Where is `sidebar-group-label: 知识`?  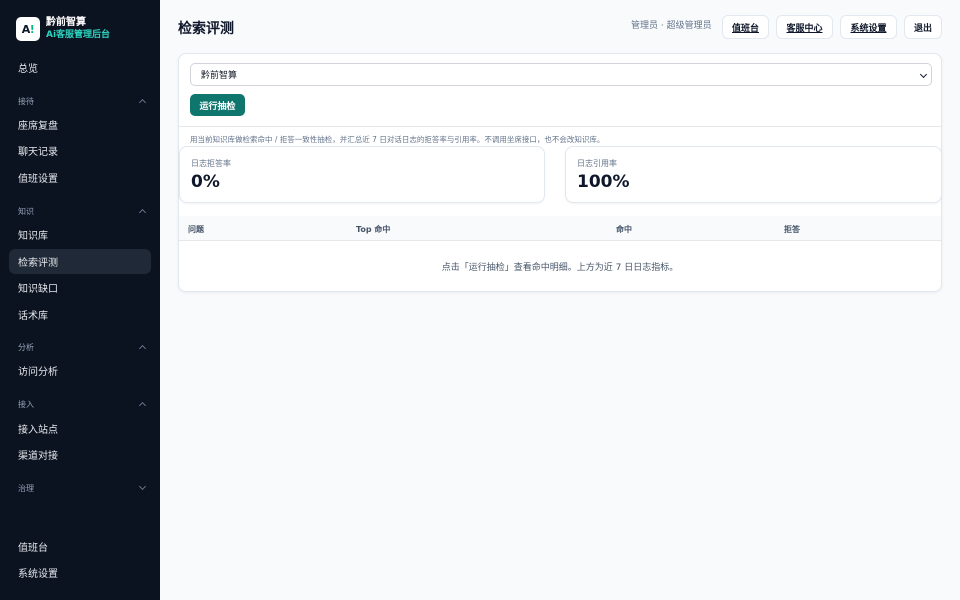 sidebar-group-label: 知识 is located at coordinates (26, 211).